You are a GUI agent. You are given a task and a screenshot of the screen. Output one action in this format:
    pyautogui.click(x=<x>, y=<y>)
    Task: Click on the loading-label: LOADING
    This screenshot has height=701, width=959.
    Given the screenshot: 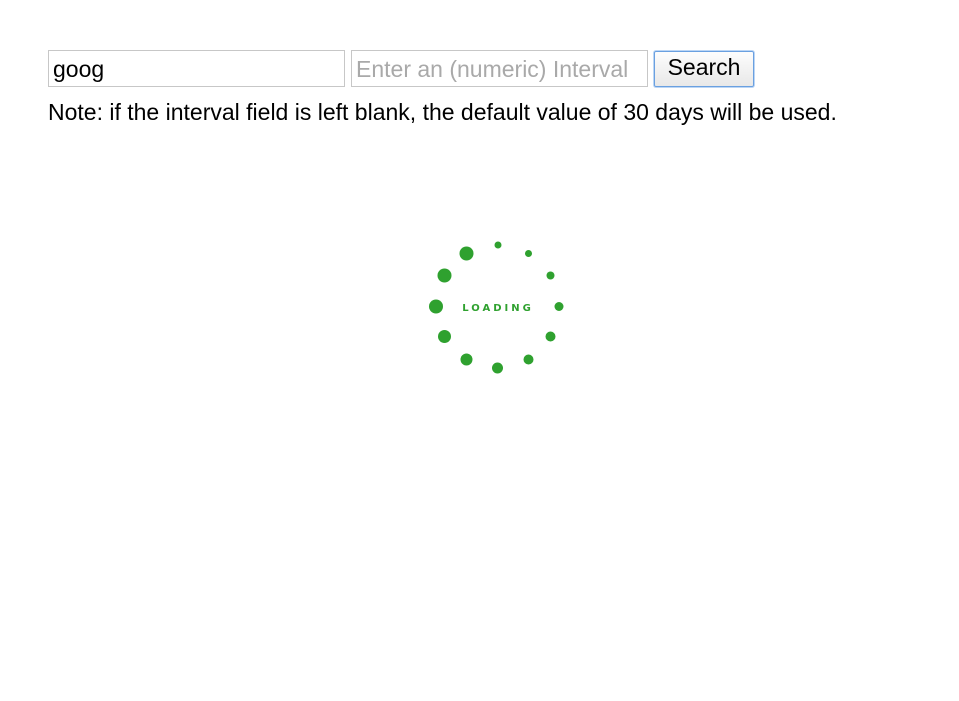 What is the action you would take?
    pyautogui.click(x=498, y=308)
    